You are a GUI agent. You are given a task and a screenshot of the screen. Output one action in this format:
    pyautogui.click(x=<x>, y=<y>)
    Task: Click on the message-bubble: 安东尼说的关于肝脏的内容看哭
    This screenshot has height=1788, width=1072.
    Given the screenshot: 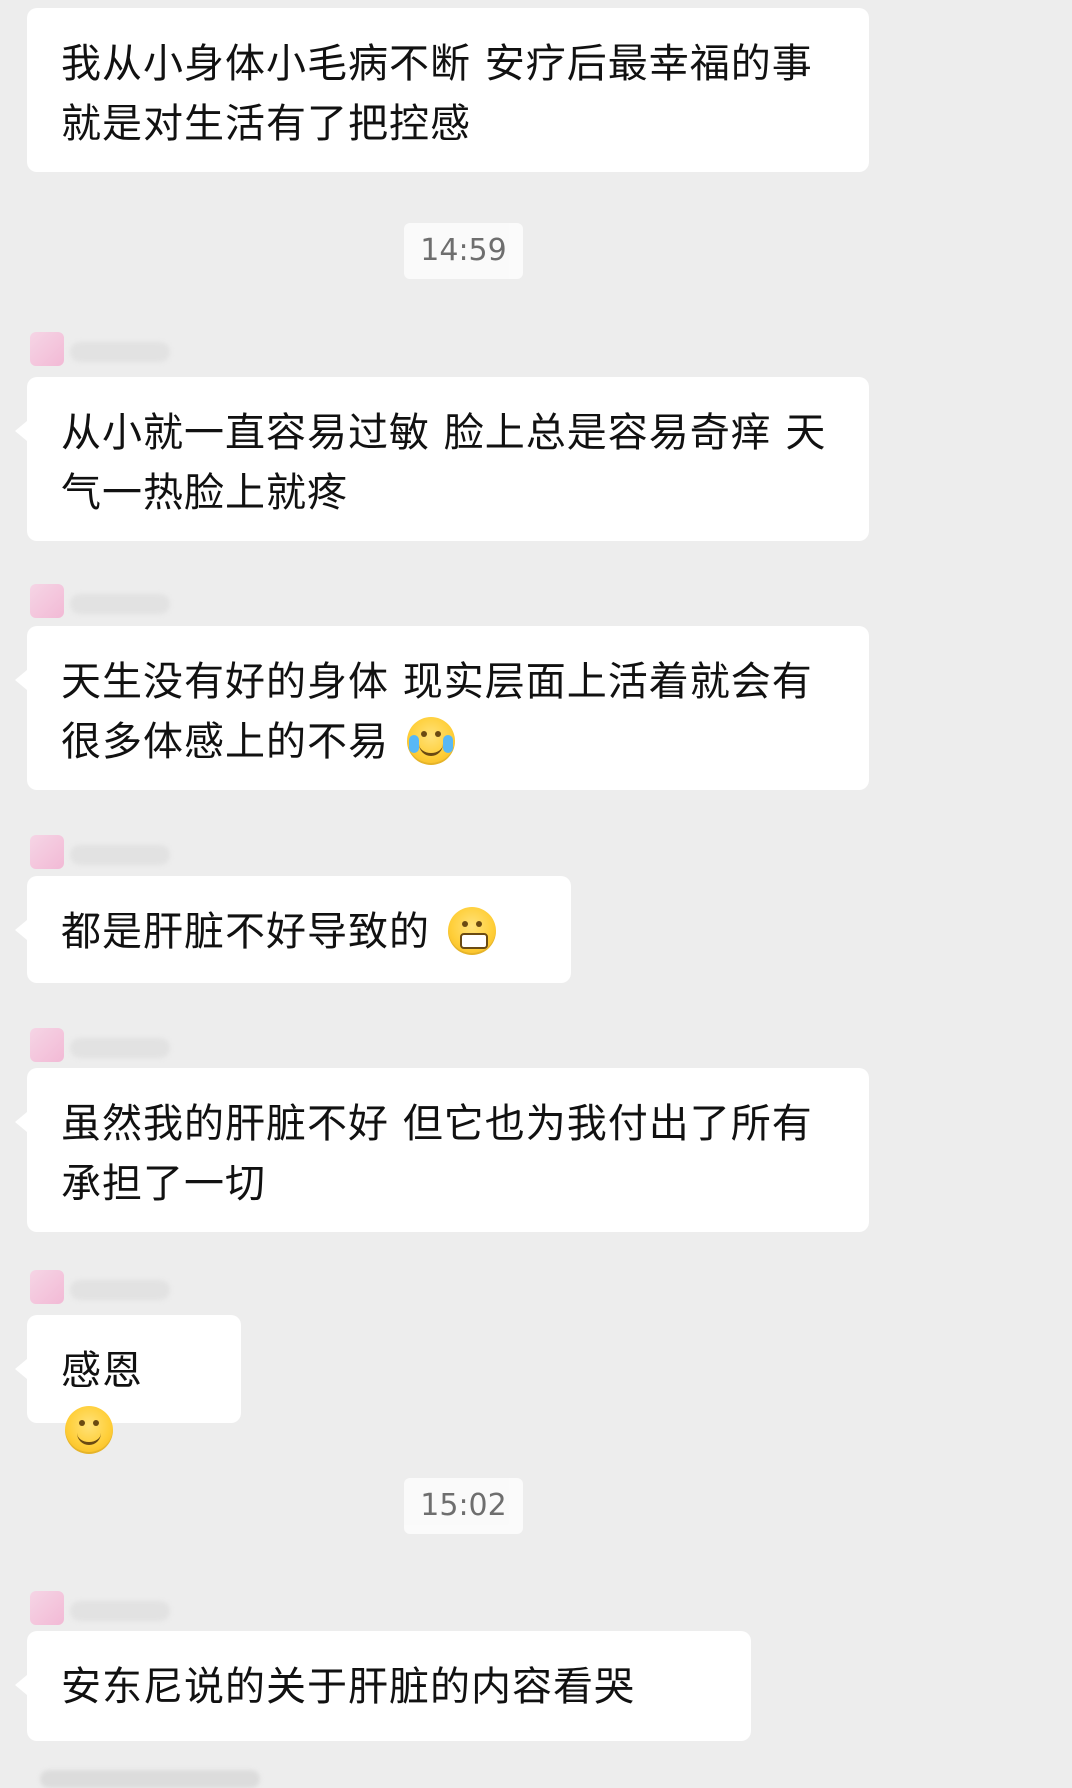 What is the action you would take?
    pyautogui.click(x=383, y=1686)
    